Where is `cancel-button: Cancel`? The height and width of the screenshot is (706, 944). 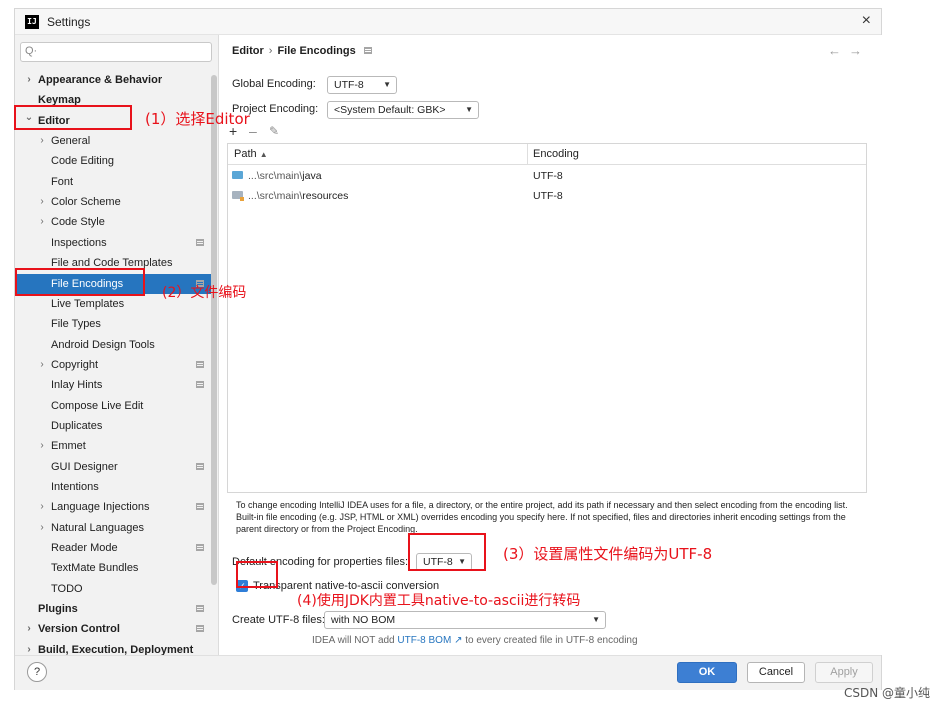
cancel-button: Cancel is located at coordinates (776, 672).